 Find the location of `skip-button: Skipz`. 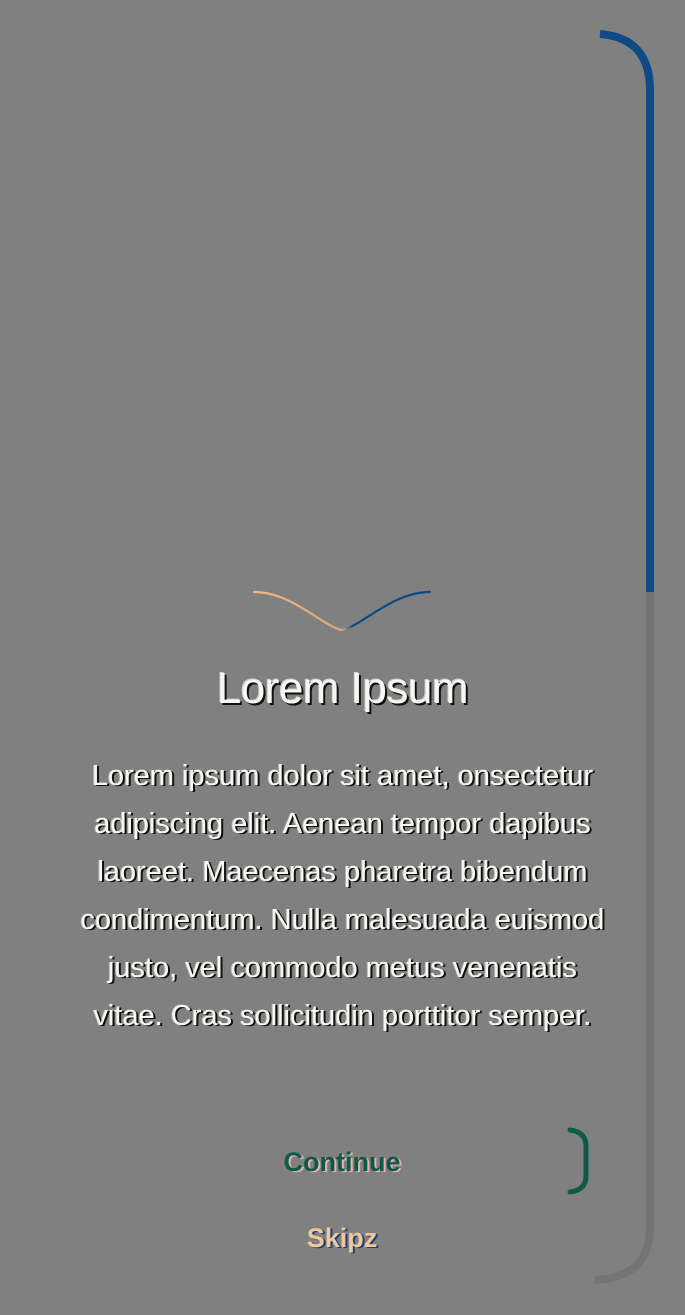

skip-button: Skipz is located at coordinates (342, 1238).